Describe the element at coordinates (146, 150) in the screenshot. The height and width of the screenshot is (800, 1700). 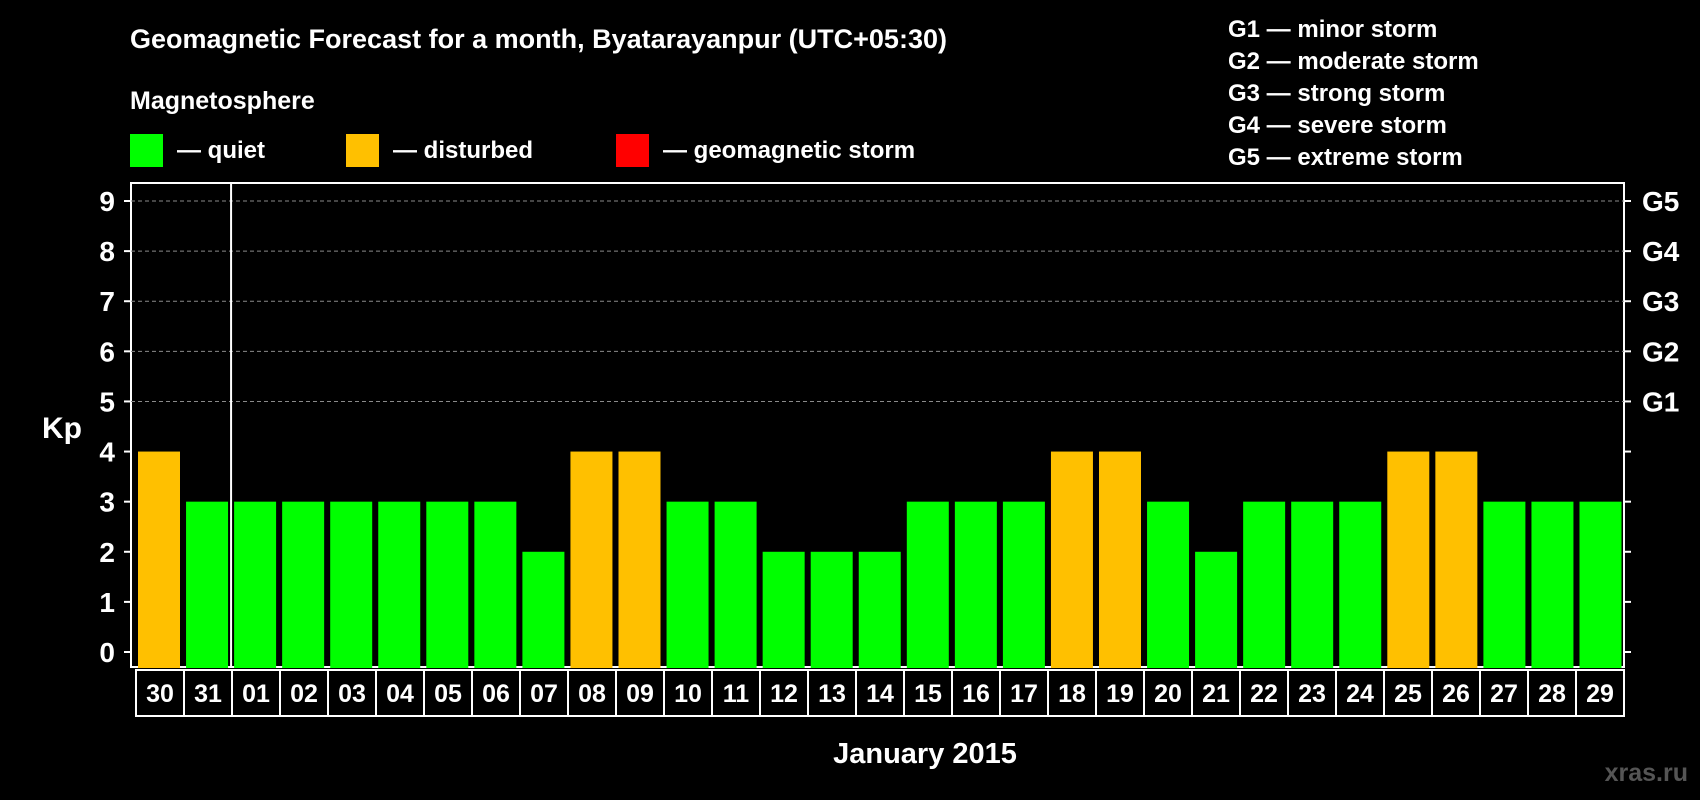
I see `legend-quiet-swatch` at that location.